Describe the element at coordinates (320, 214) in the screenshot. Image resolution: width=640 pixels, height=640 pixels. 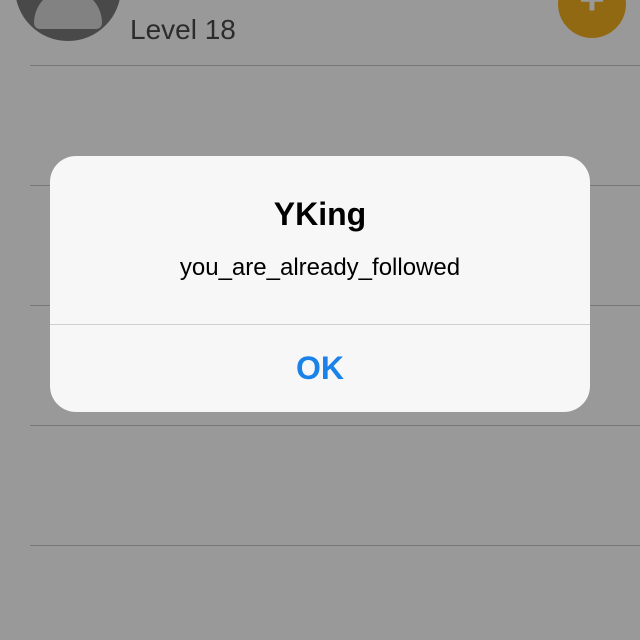
I see `alert-title: YKing` at that location.